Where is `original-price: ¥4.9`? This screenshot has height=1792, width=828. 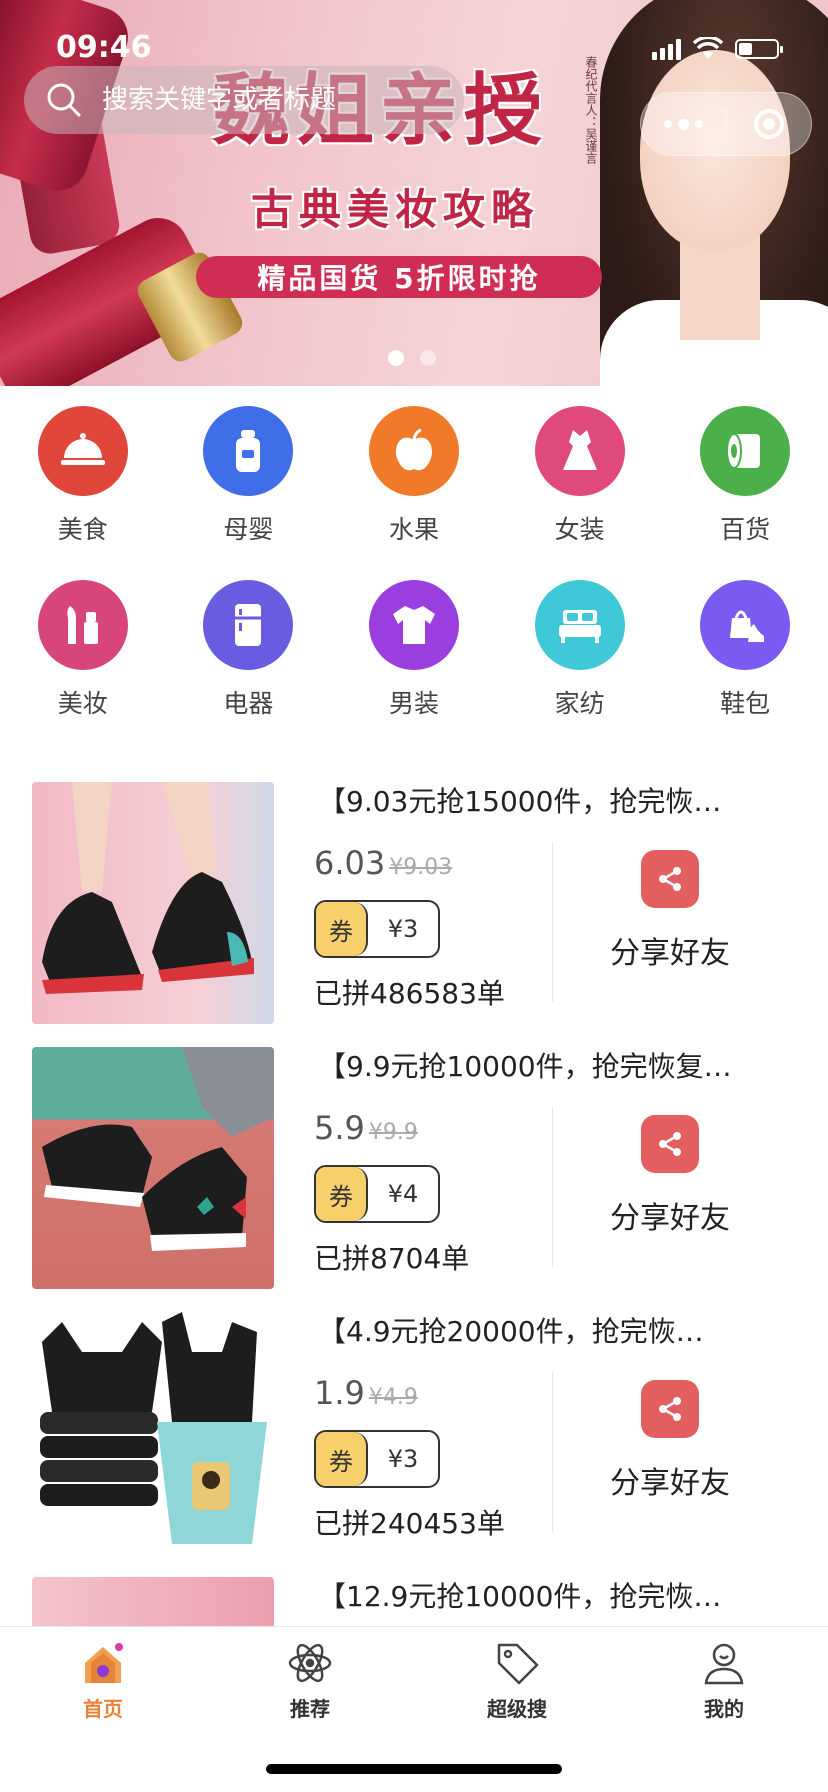 original-price: ¥4.9 is located at coordinates (393, 1397).